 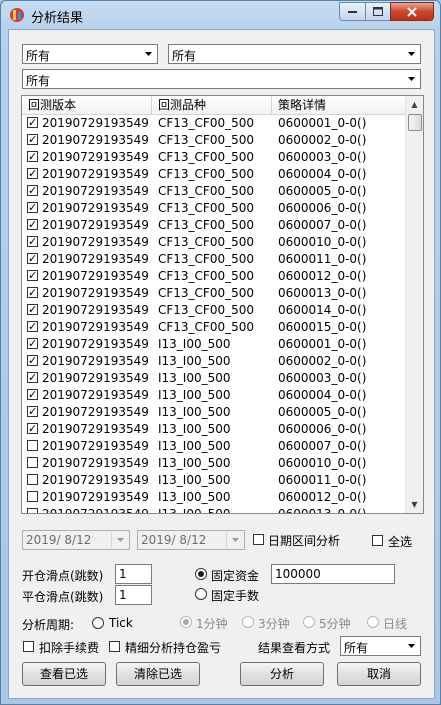 What do you see at coordinates (282, 674) in the screenshot?
I see `analyze-button: 分析` at bounding box center [282, 674].